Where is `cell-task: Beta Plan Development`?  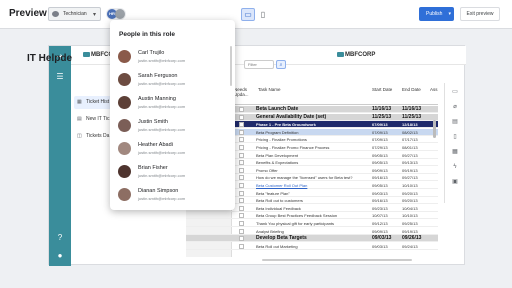
cell-task: Beta Plan Development is located at coordinates (277, 155).